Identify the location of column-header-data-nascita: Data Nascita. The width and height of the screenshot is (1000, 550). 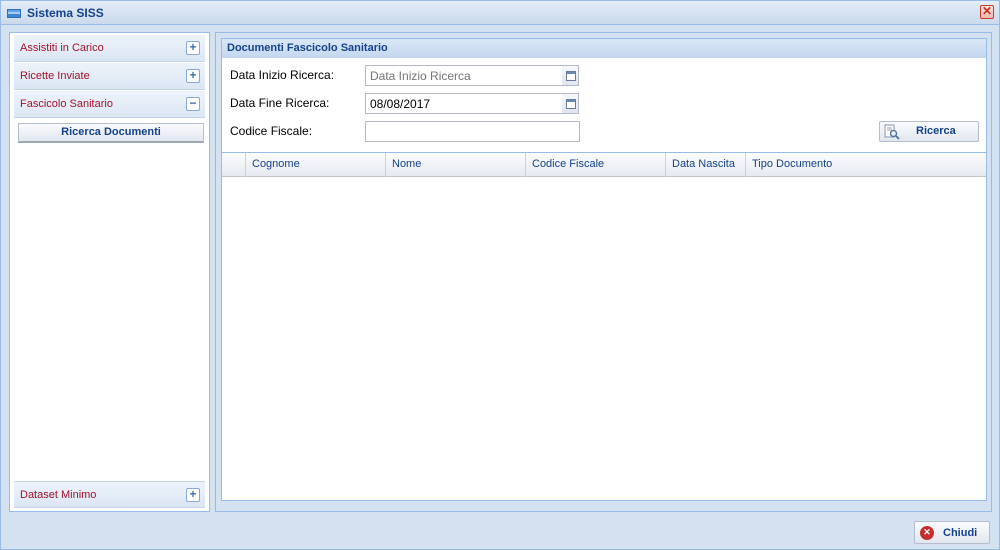
(706, 165).